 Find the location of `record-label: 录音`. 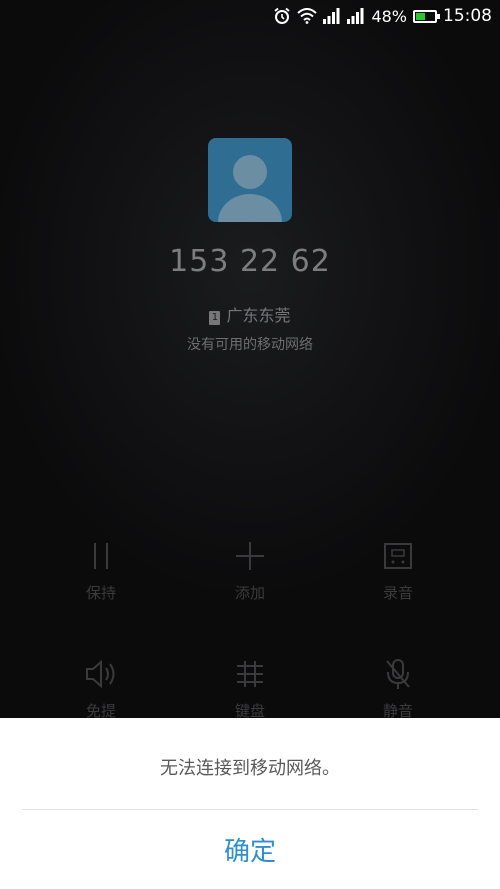

record-label: 录音 is located at coordinates (397, 593).